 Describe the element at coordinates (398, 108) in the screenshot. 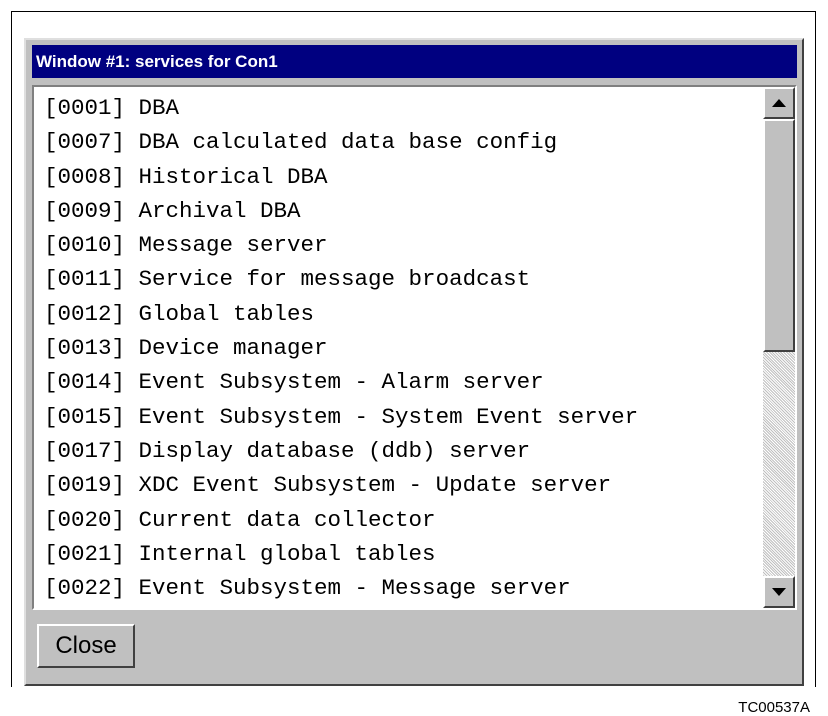

I see `service-list-item: [0001] DBA` at that location.